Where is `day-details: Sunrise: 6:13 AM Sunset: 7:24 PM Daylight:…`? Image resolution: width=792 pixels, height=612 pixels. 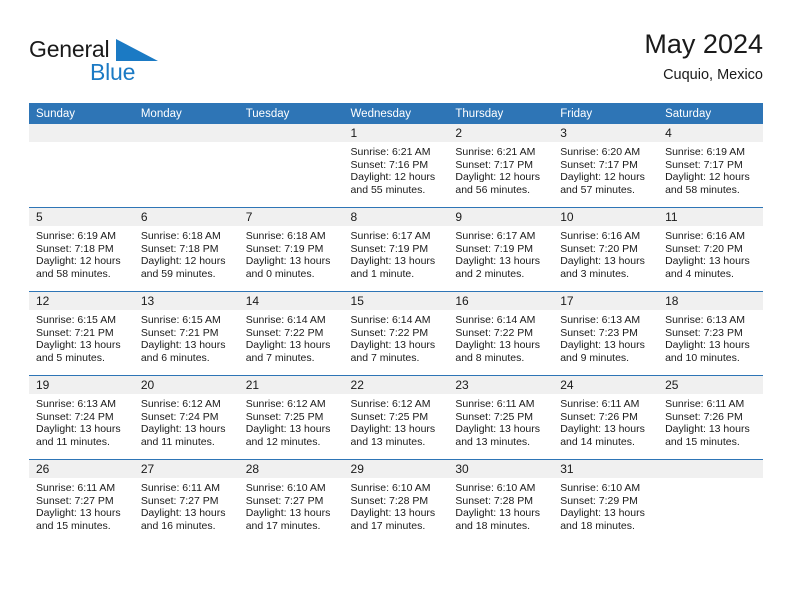 day-details: Sunrise: 6:13 AM Sunset: 7:24 PM Daylight:… is located at coordinates (81, 421).